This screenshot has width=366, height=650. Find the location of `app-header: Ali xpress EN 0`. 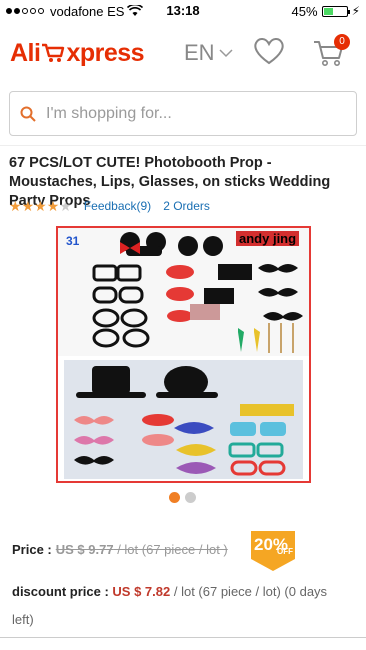

app-header: Ali xpress EN 0 is located at coordinates (183, 53).